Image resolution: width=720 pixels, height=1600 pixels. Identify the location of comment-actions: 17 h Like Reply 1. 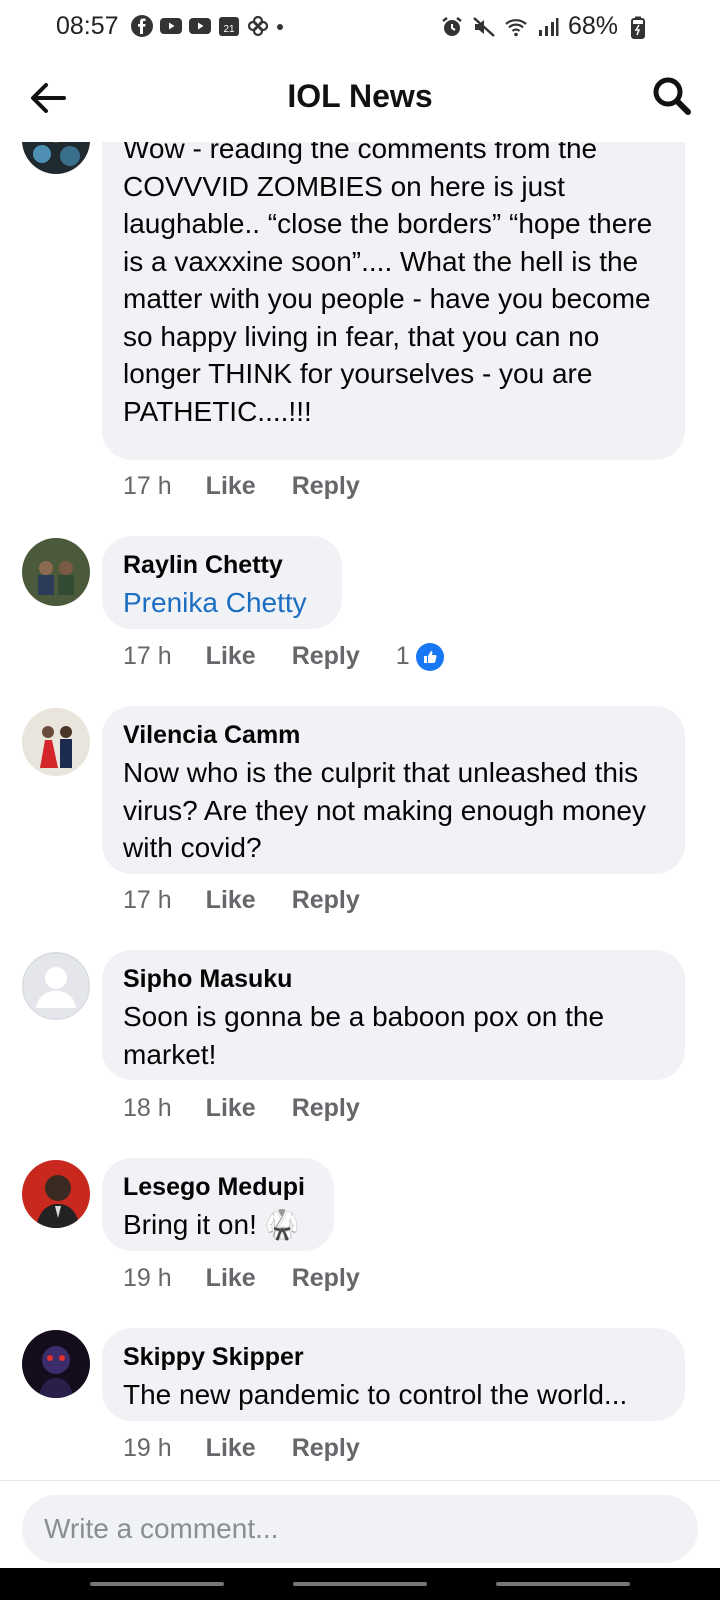
(283, 656).